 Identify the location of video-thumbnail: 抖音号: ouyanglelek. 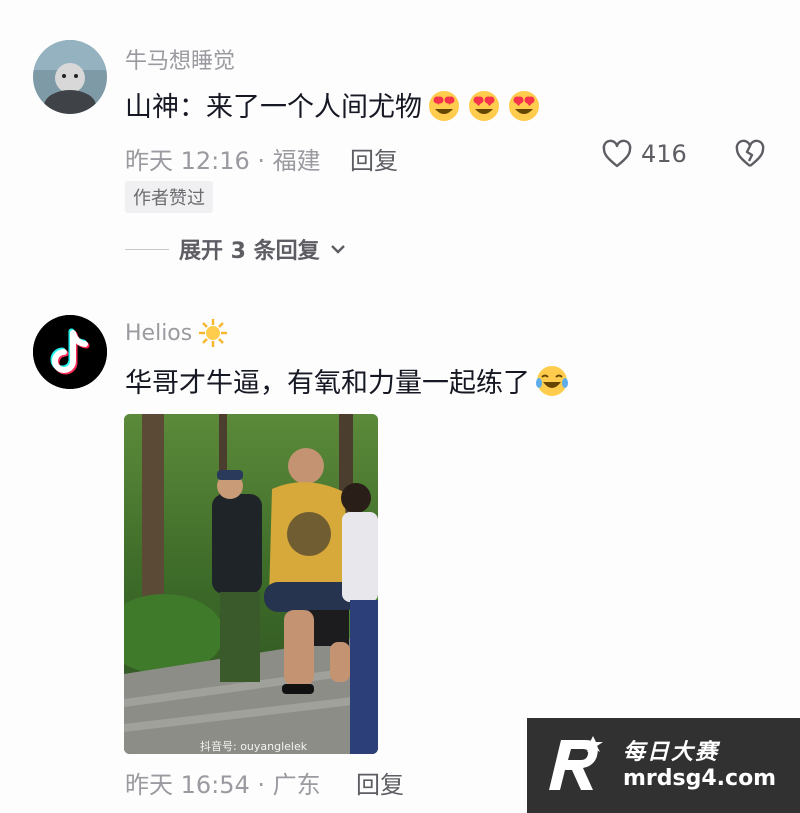
(251, 584).